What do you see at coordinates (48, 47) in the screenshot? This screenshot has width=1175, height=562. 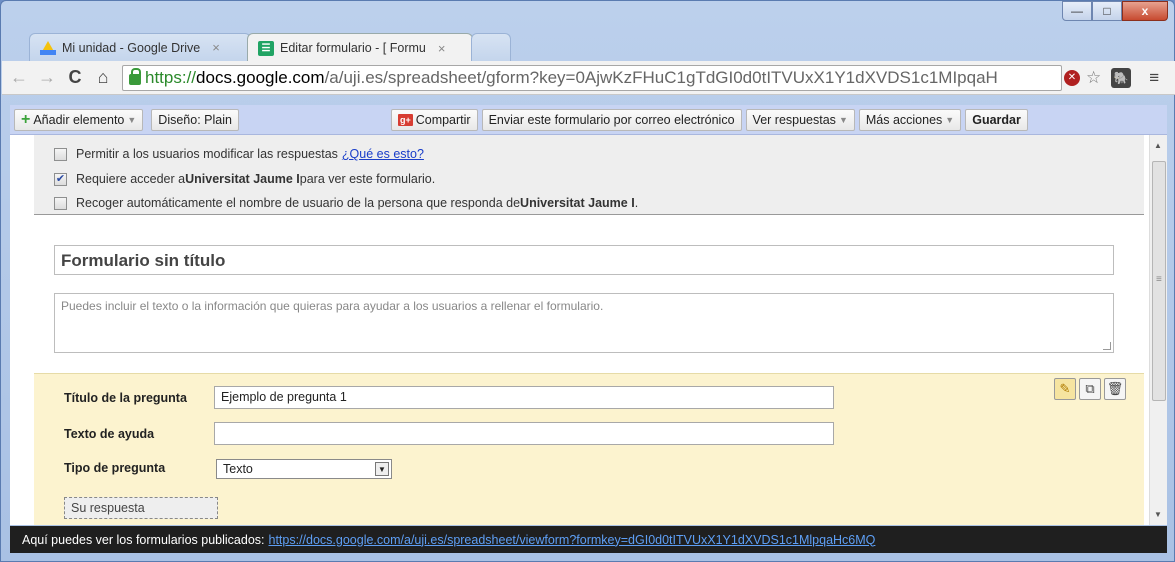 I see `google-drive-icon` at bounding box center [48, 47].